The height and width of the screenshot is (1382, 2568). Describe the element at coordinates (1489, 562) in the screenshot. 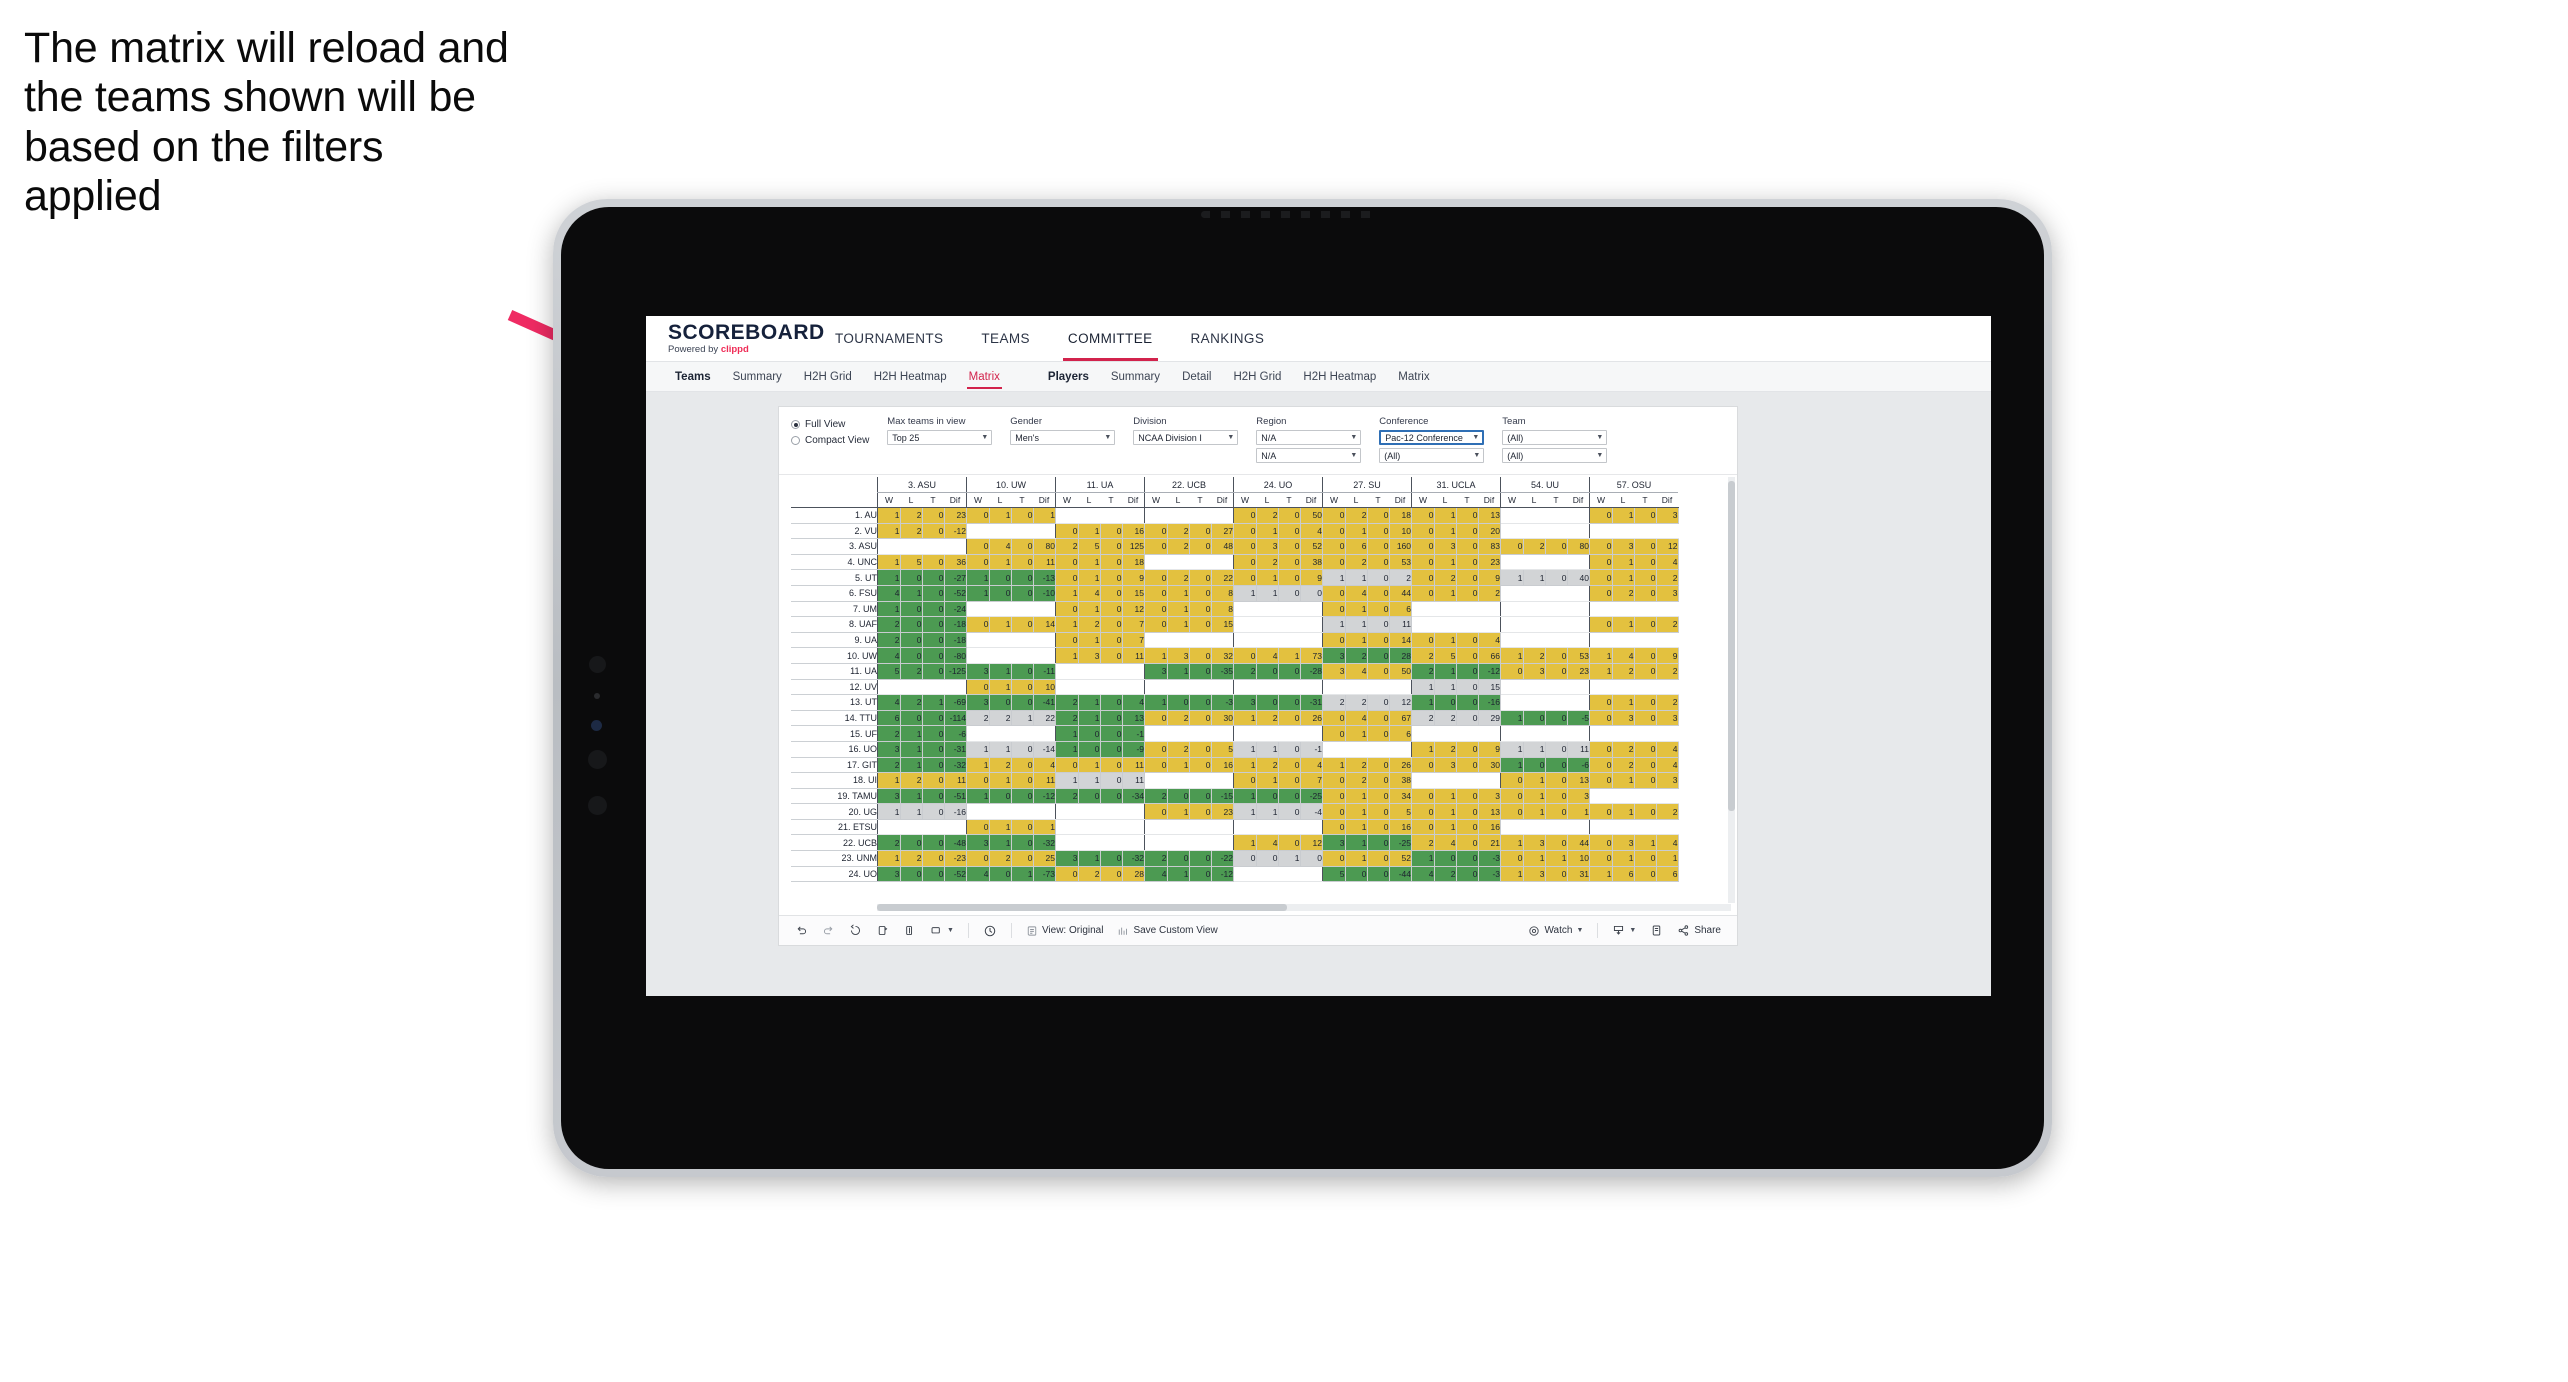

I see `matrix-cell: 23` at that location.